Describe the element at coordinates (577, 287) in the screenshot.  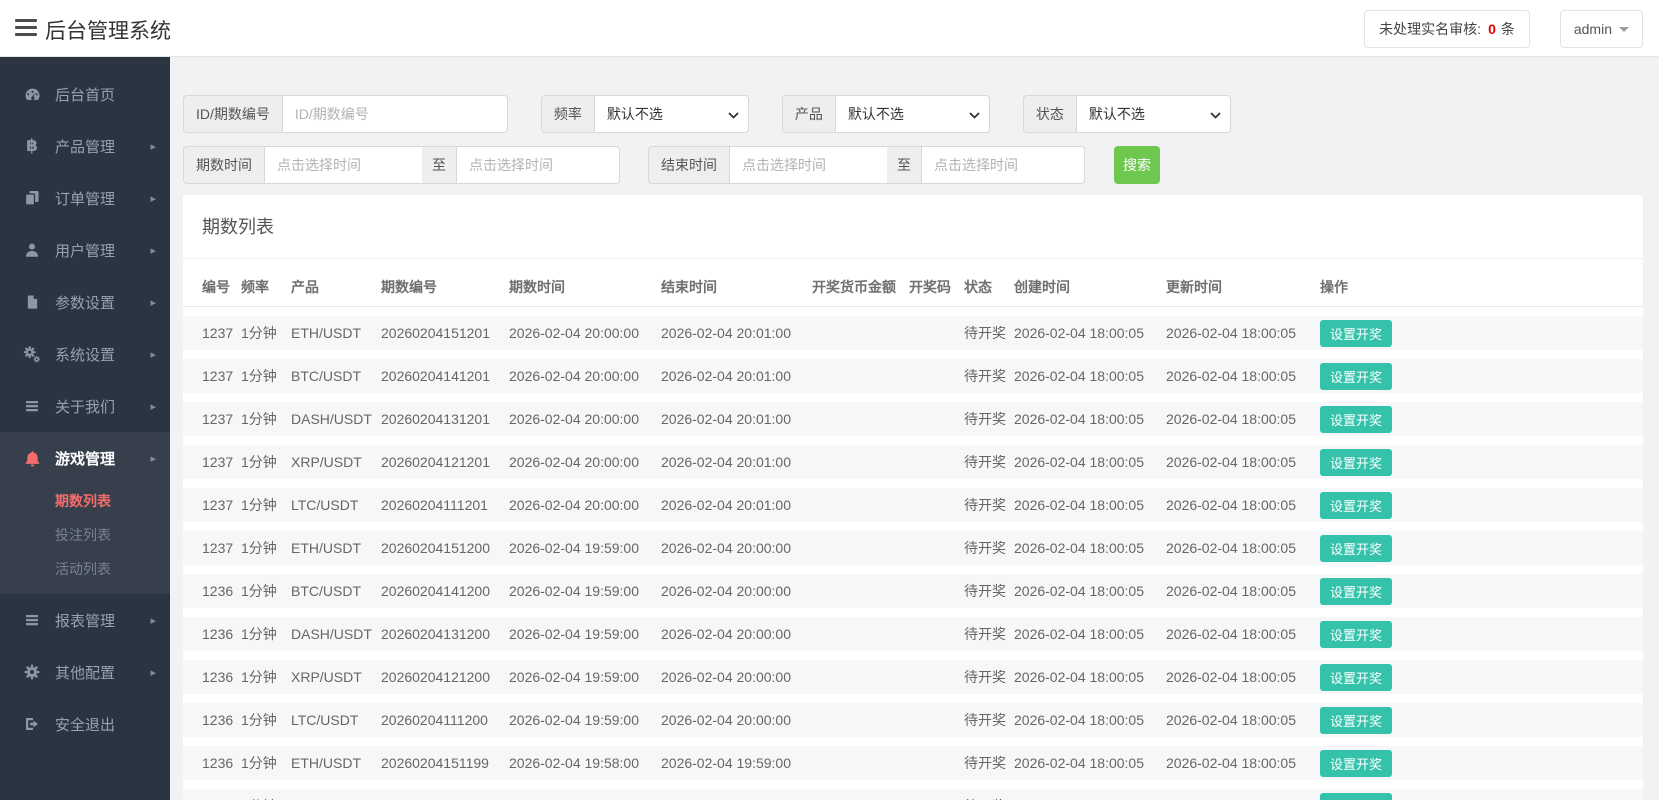
I see `column-header: 期数时间` at that location.